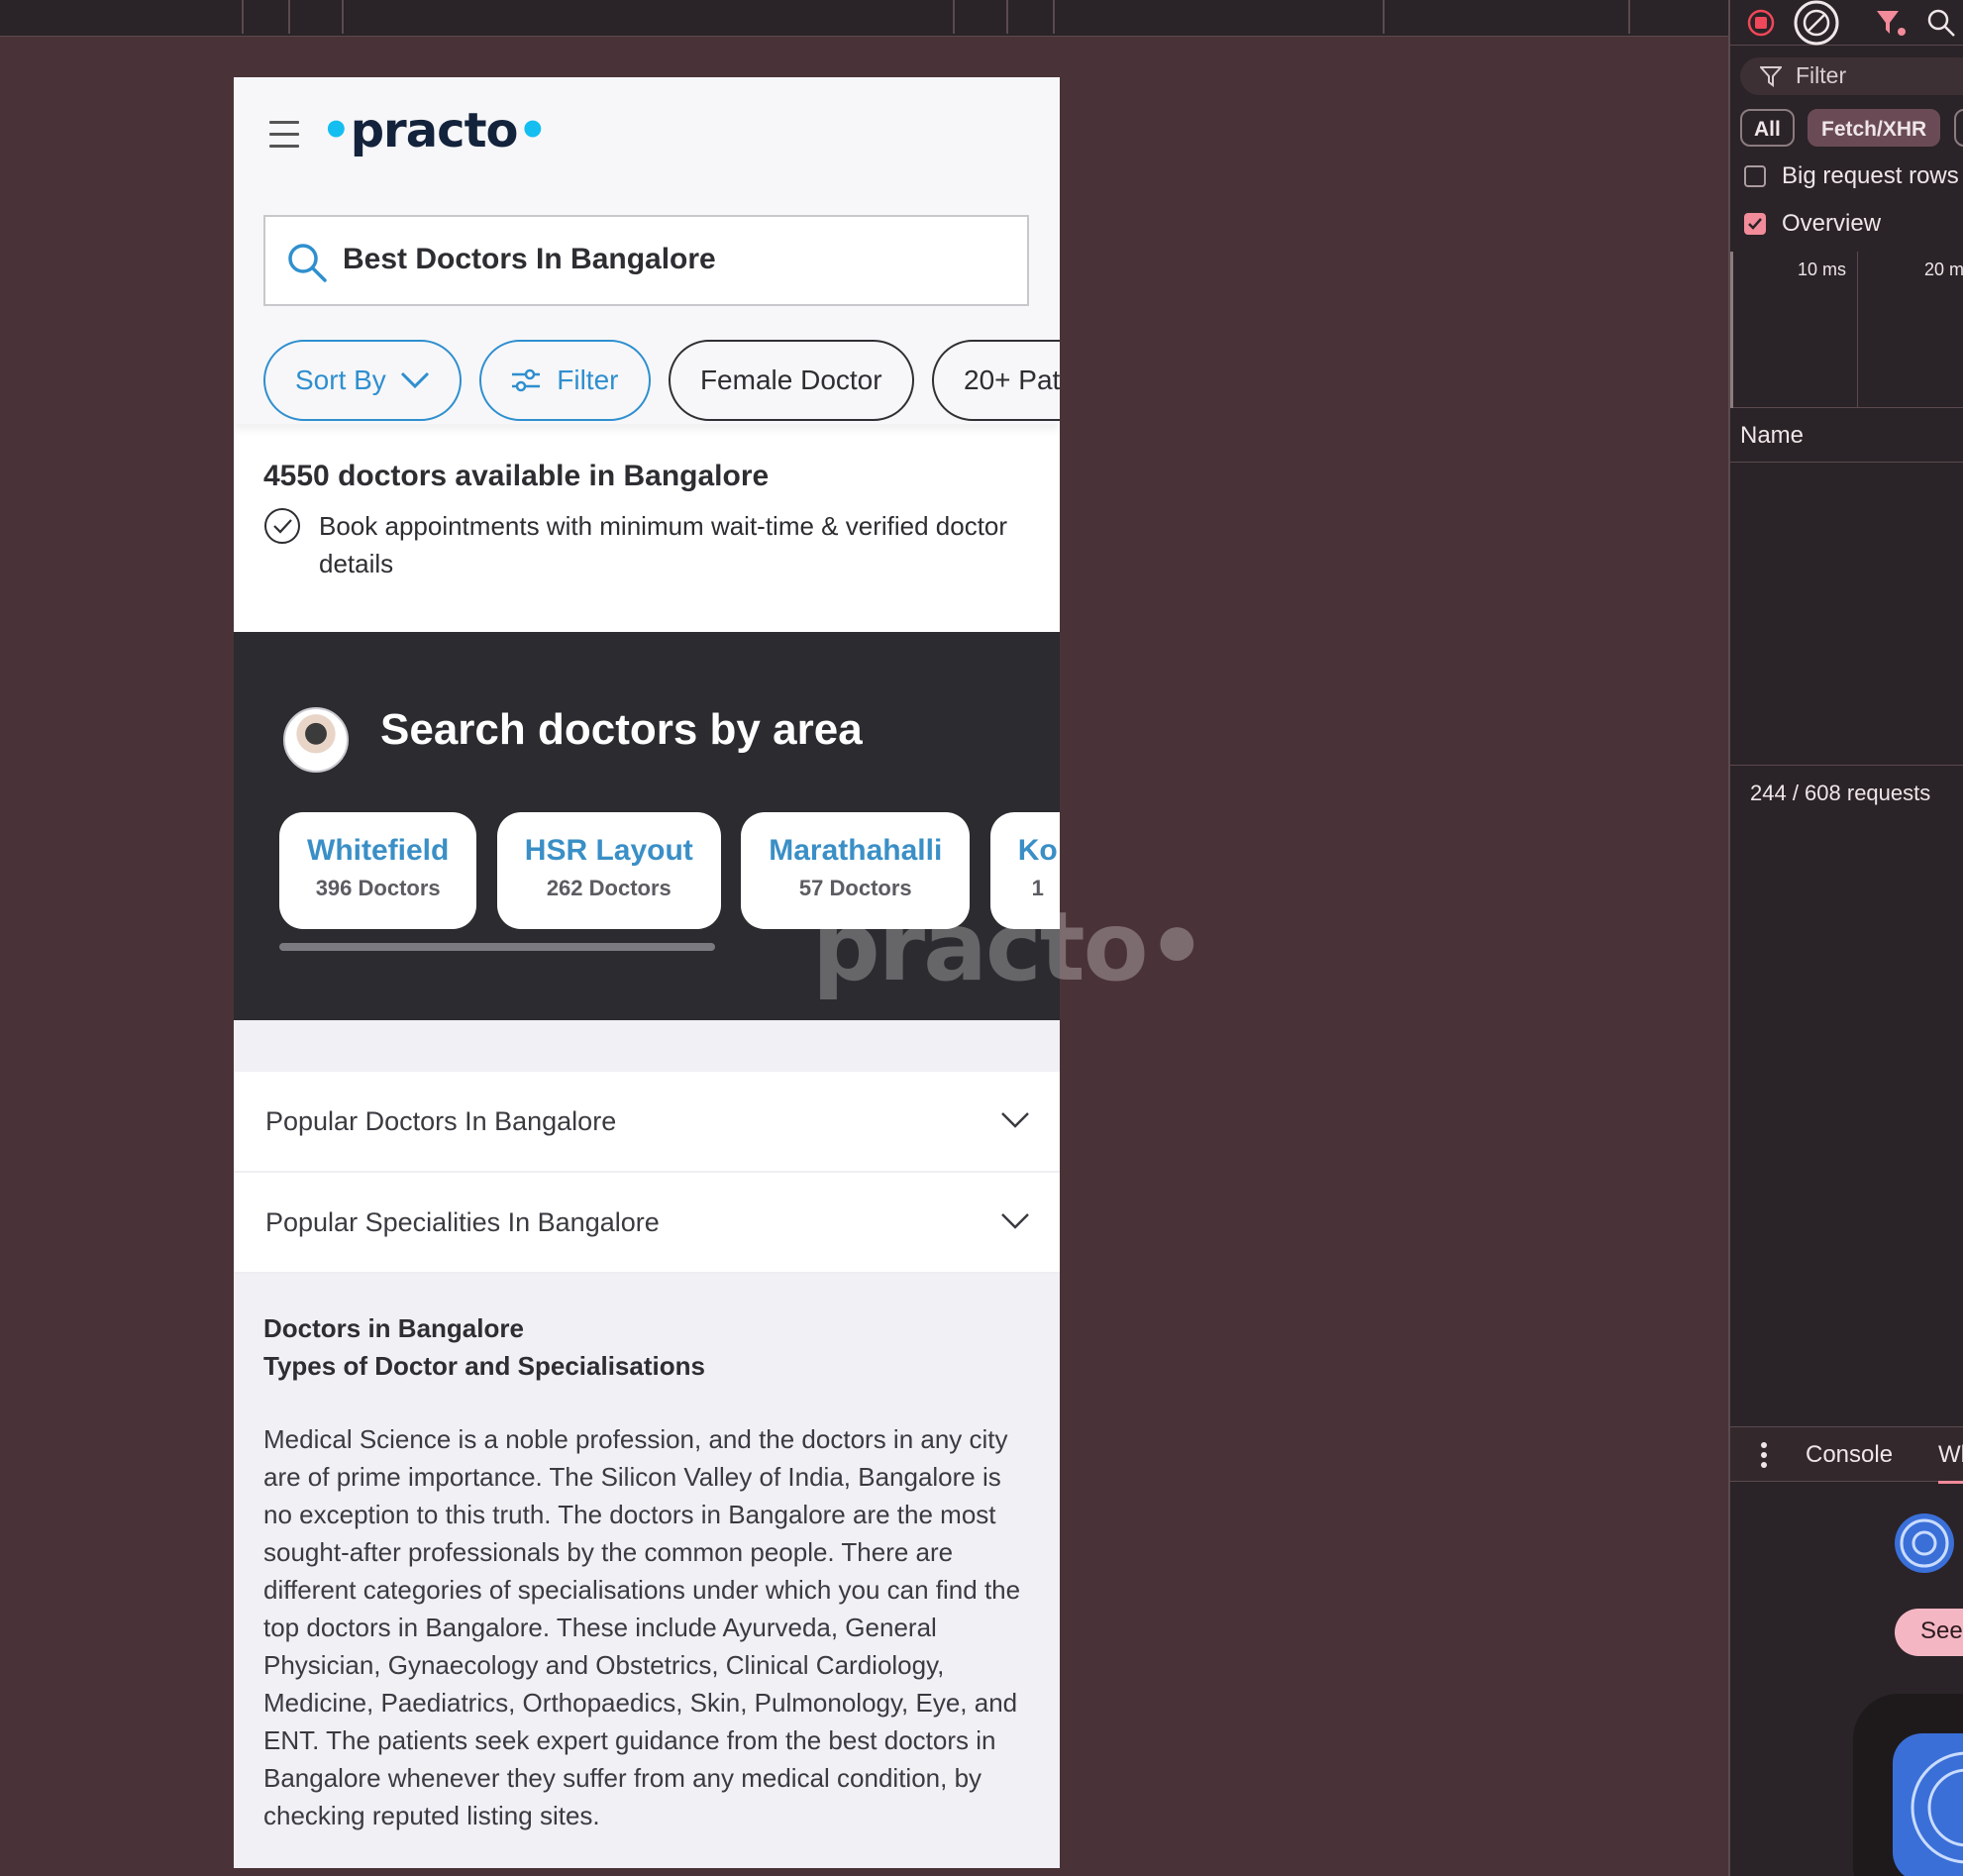 Image resolution: width=1963 pixels, height=1876 pixels. Describe the element at coordinates (316, 740) in the screenshot. I see `doctor-avatar` at that location.